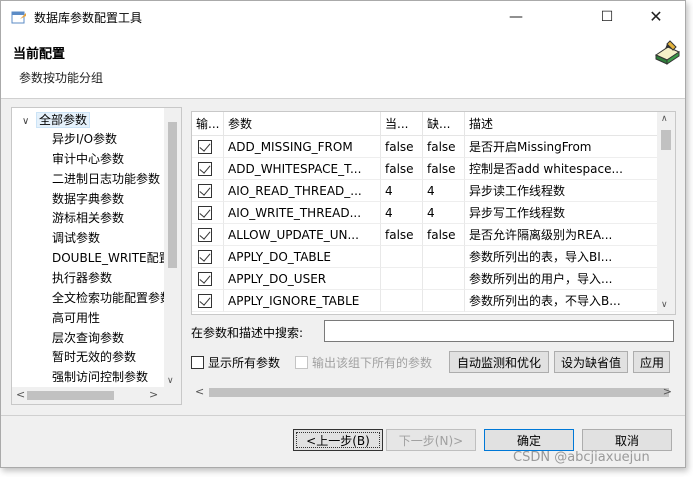  Describe the element at coordinates (88, 199) in the screenshot. I see `tree-item: 数据字典参数` at that location.